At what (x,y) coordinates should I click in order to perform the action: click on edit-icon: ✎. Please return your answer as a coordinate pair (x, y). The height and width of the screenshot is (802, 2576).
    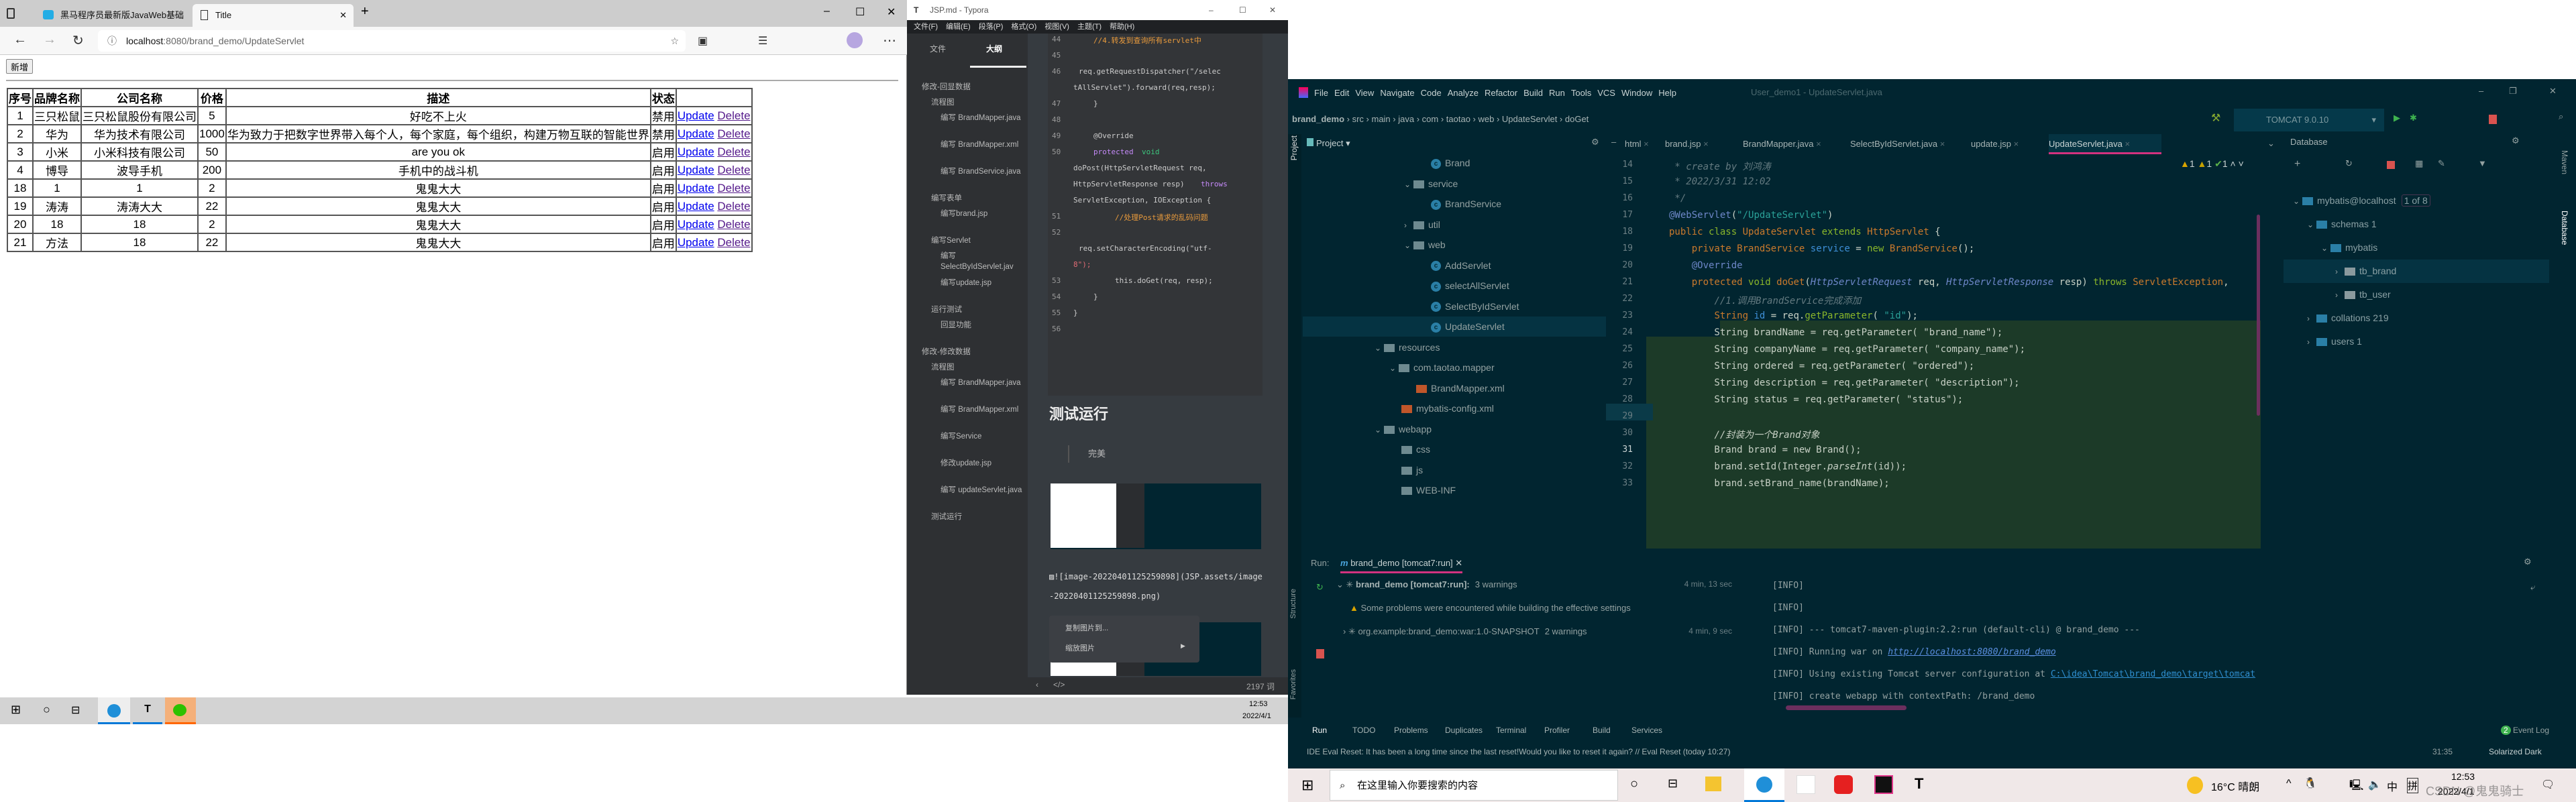
    Looking at the image, I should click on (2441, 163).